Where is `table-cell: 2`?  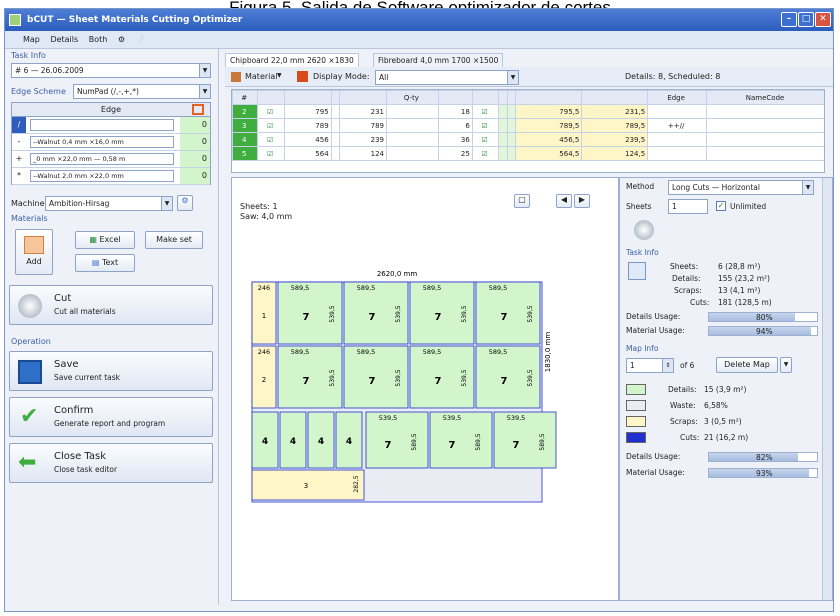 table-cell: 2 is located at coordinates (245, 111).